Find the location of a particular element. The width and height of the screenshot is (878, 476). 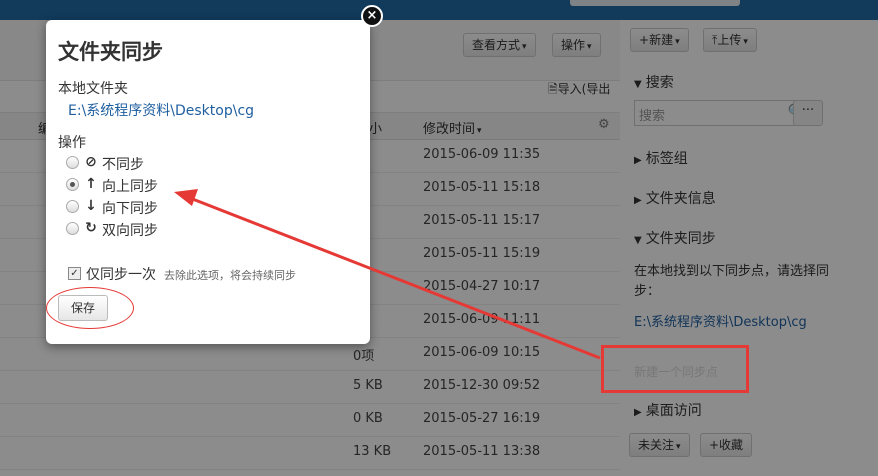

new-sync-point-highlight: 新建一个同步点 is located at coordinates (675, 369).